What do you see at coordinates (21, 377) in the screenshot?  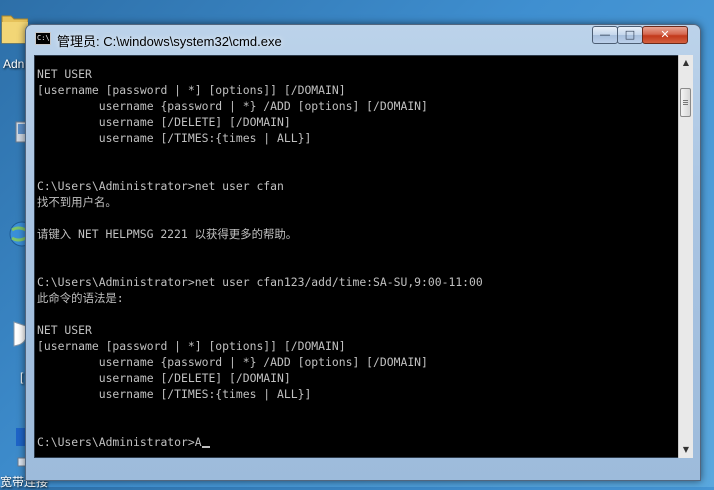 I see `desktop-label-d: [` at bounding box center [21, 377].